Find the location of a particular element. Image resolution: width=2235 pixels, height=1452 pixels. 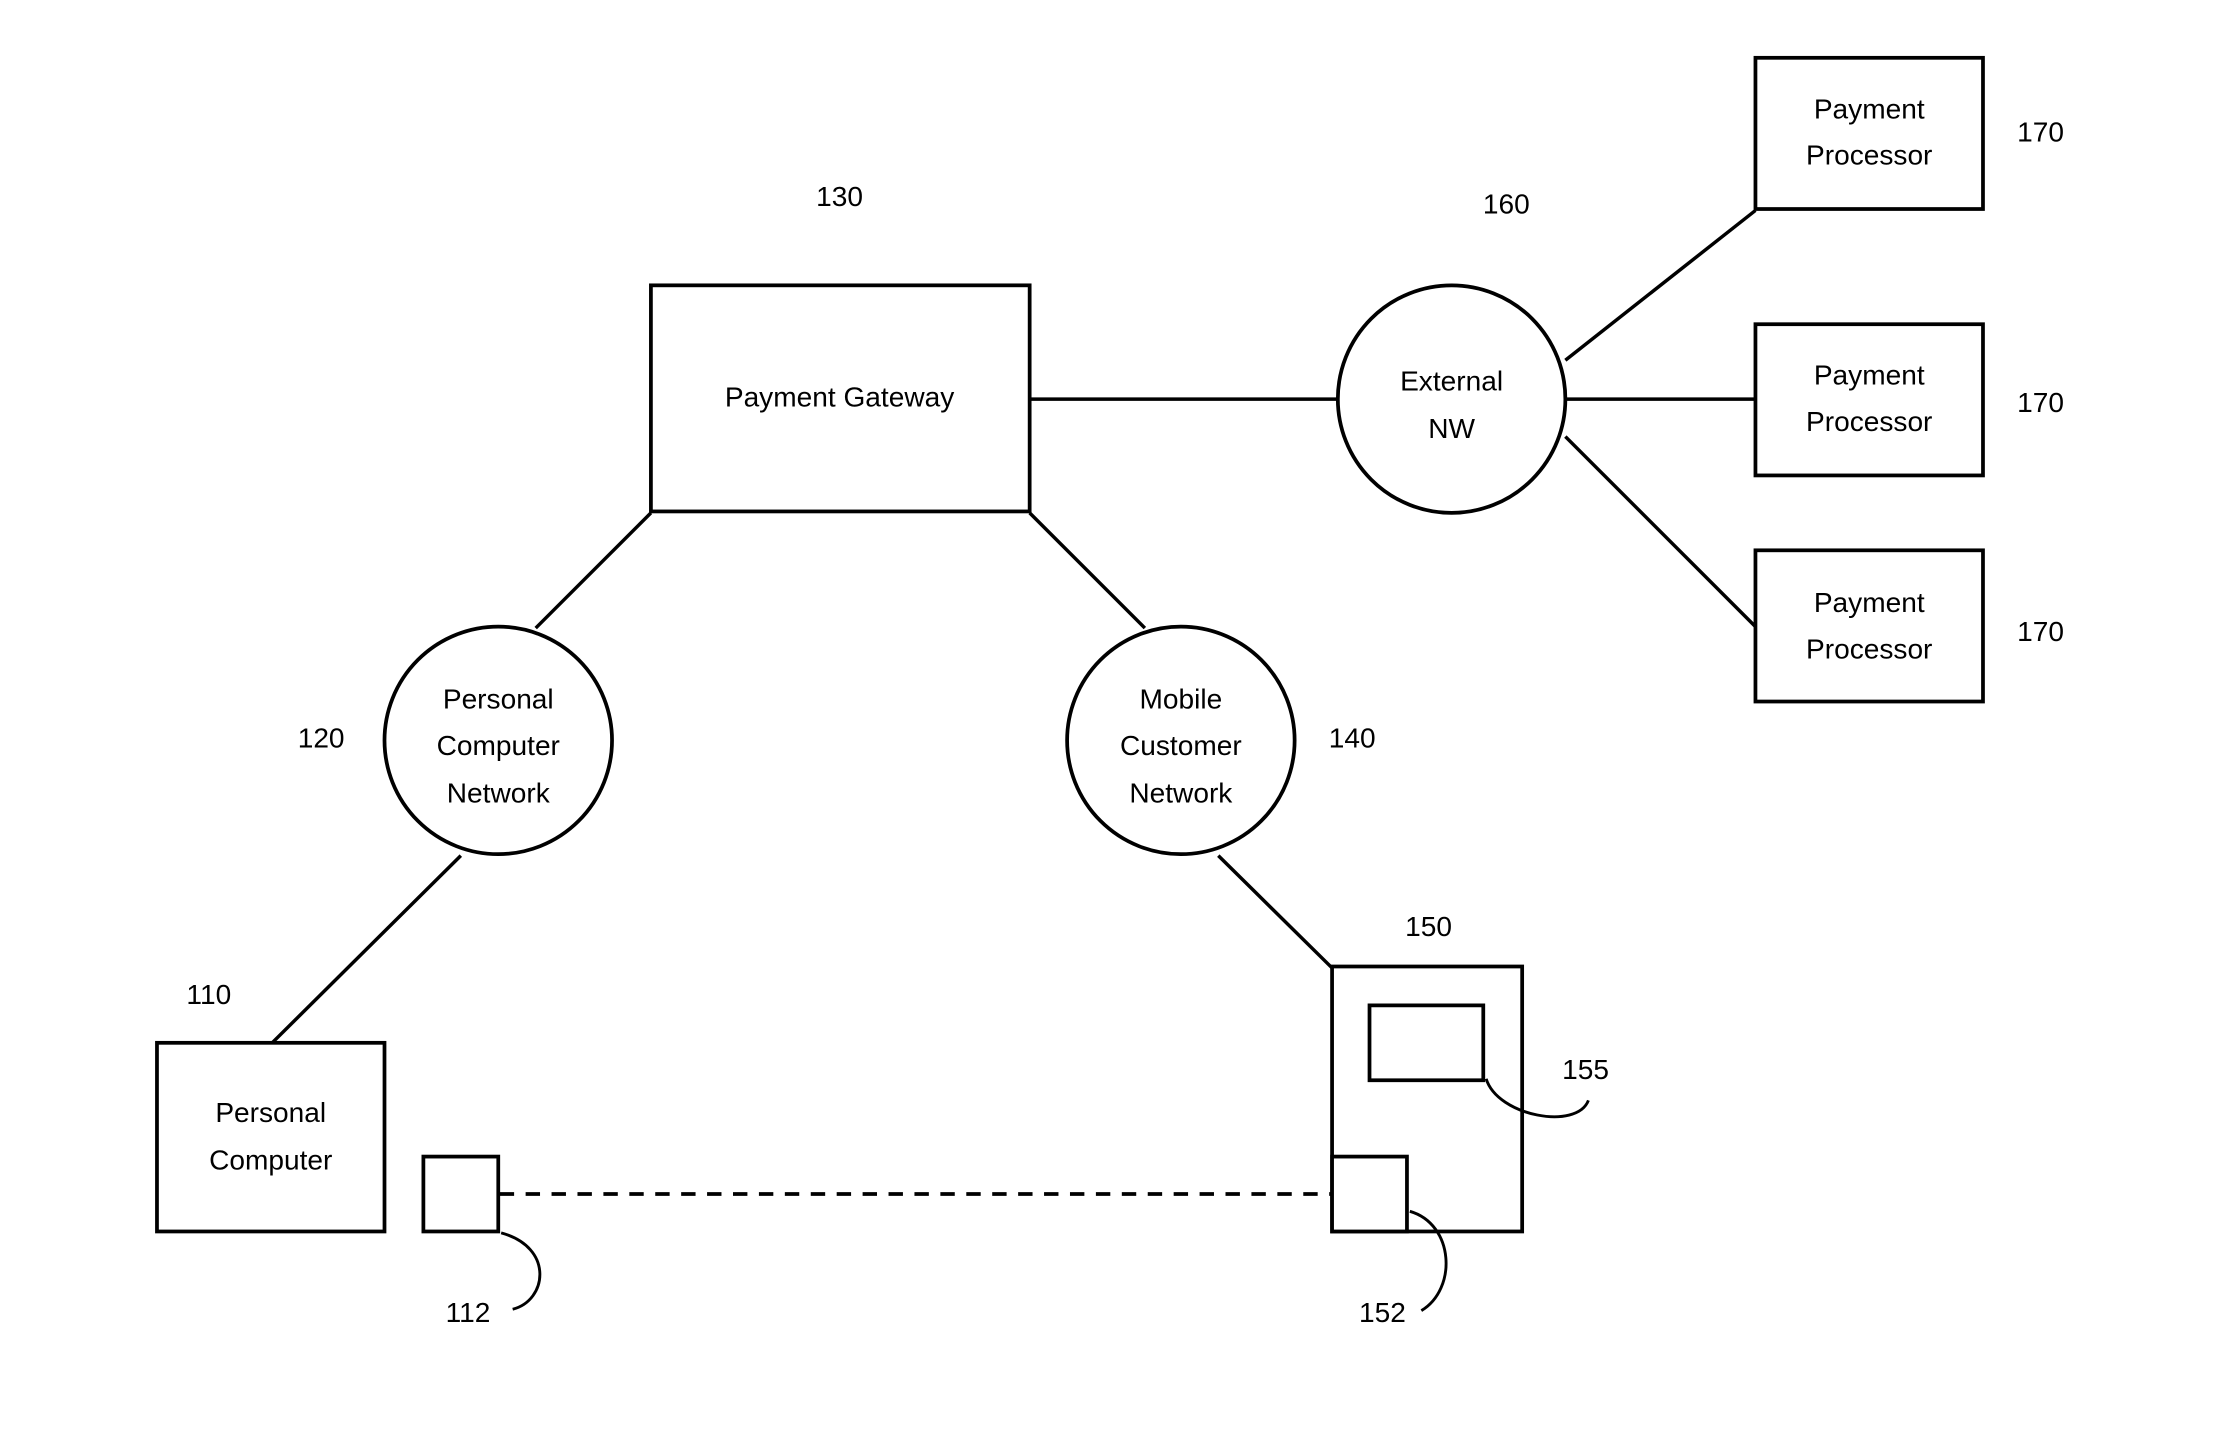

node-payment-processor-3: Payment Processor 170 is located at coordinates (1908, 626).